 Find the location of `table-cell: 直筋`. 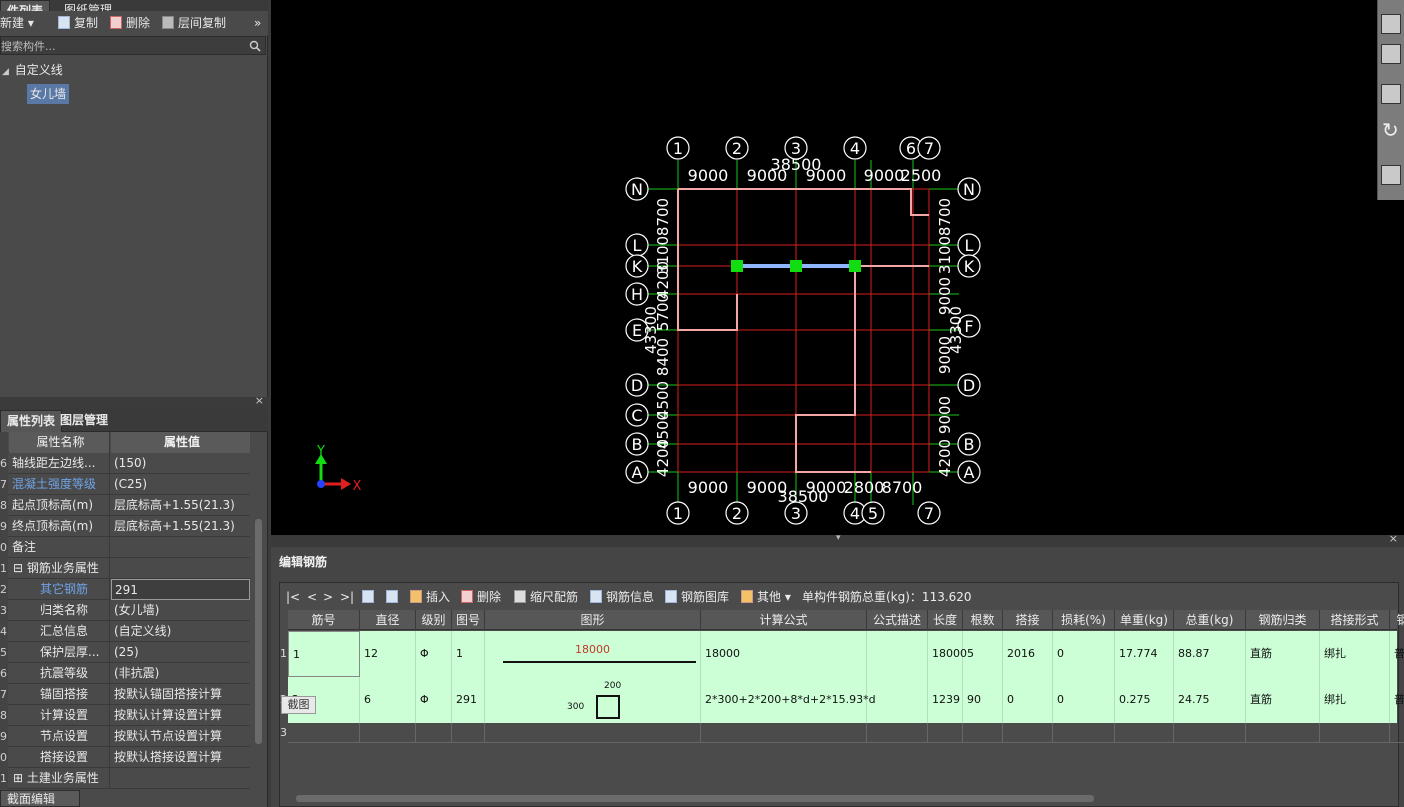

table-cell: 直筋 is located at coordinates (1283, 654).